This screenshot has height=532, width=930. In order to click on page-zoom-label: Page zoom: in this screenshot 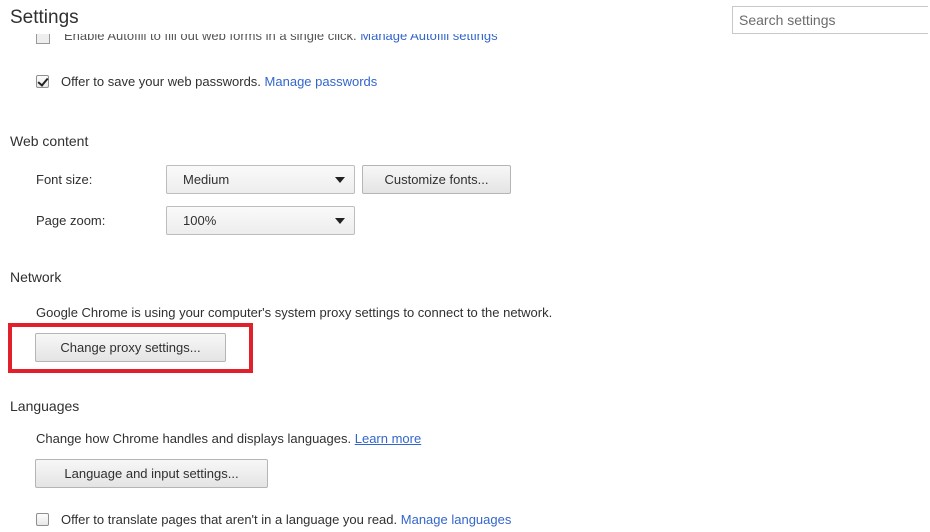, I will do `click(71, 220)`.